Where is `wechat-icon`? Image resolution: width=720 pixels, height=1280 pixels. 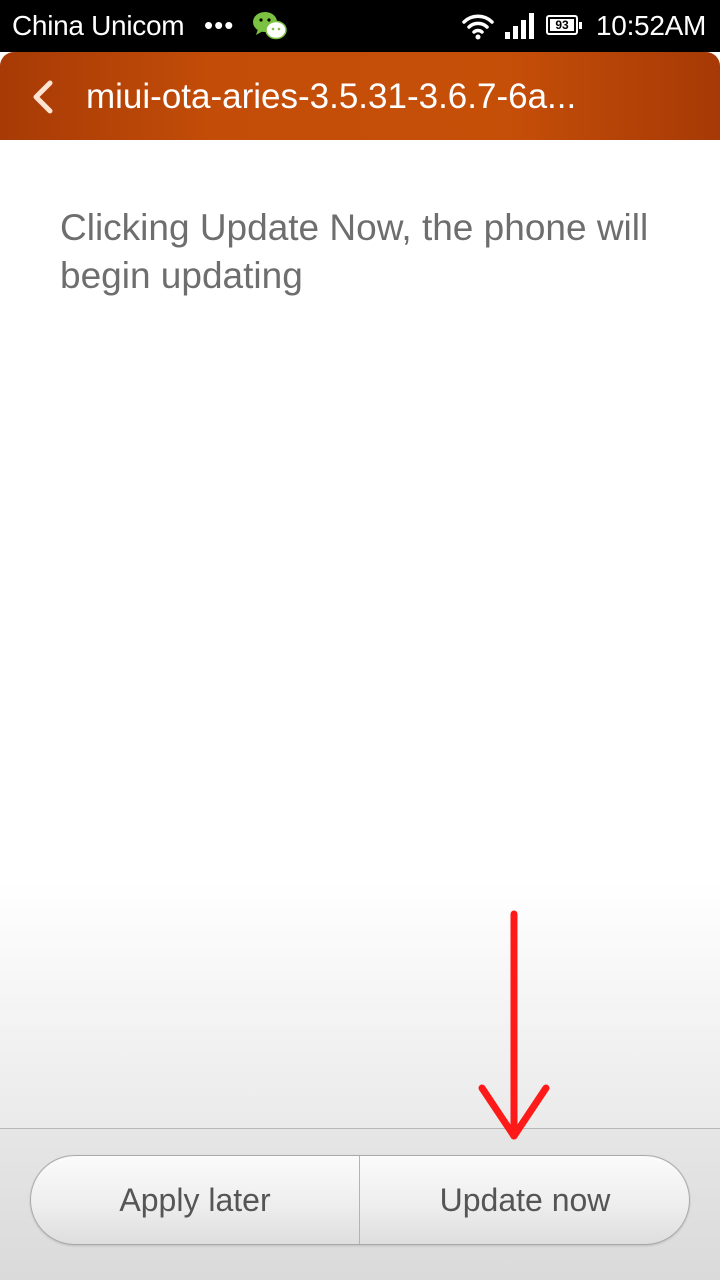 wechat-icon is located at coordinates (270, 26).